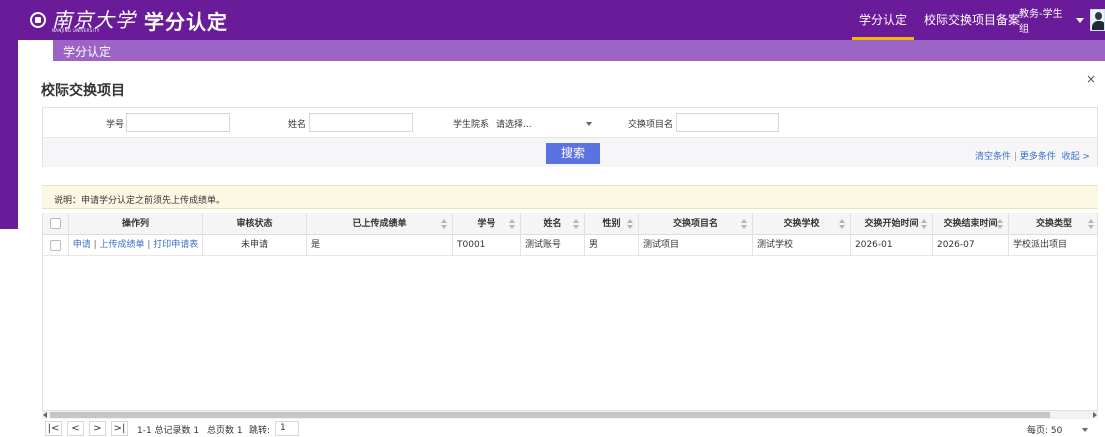 This screenshot has width=1105, height=437. I want to click on col-header-project-label: 交换项目名, so click(695, 224).